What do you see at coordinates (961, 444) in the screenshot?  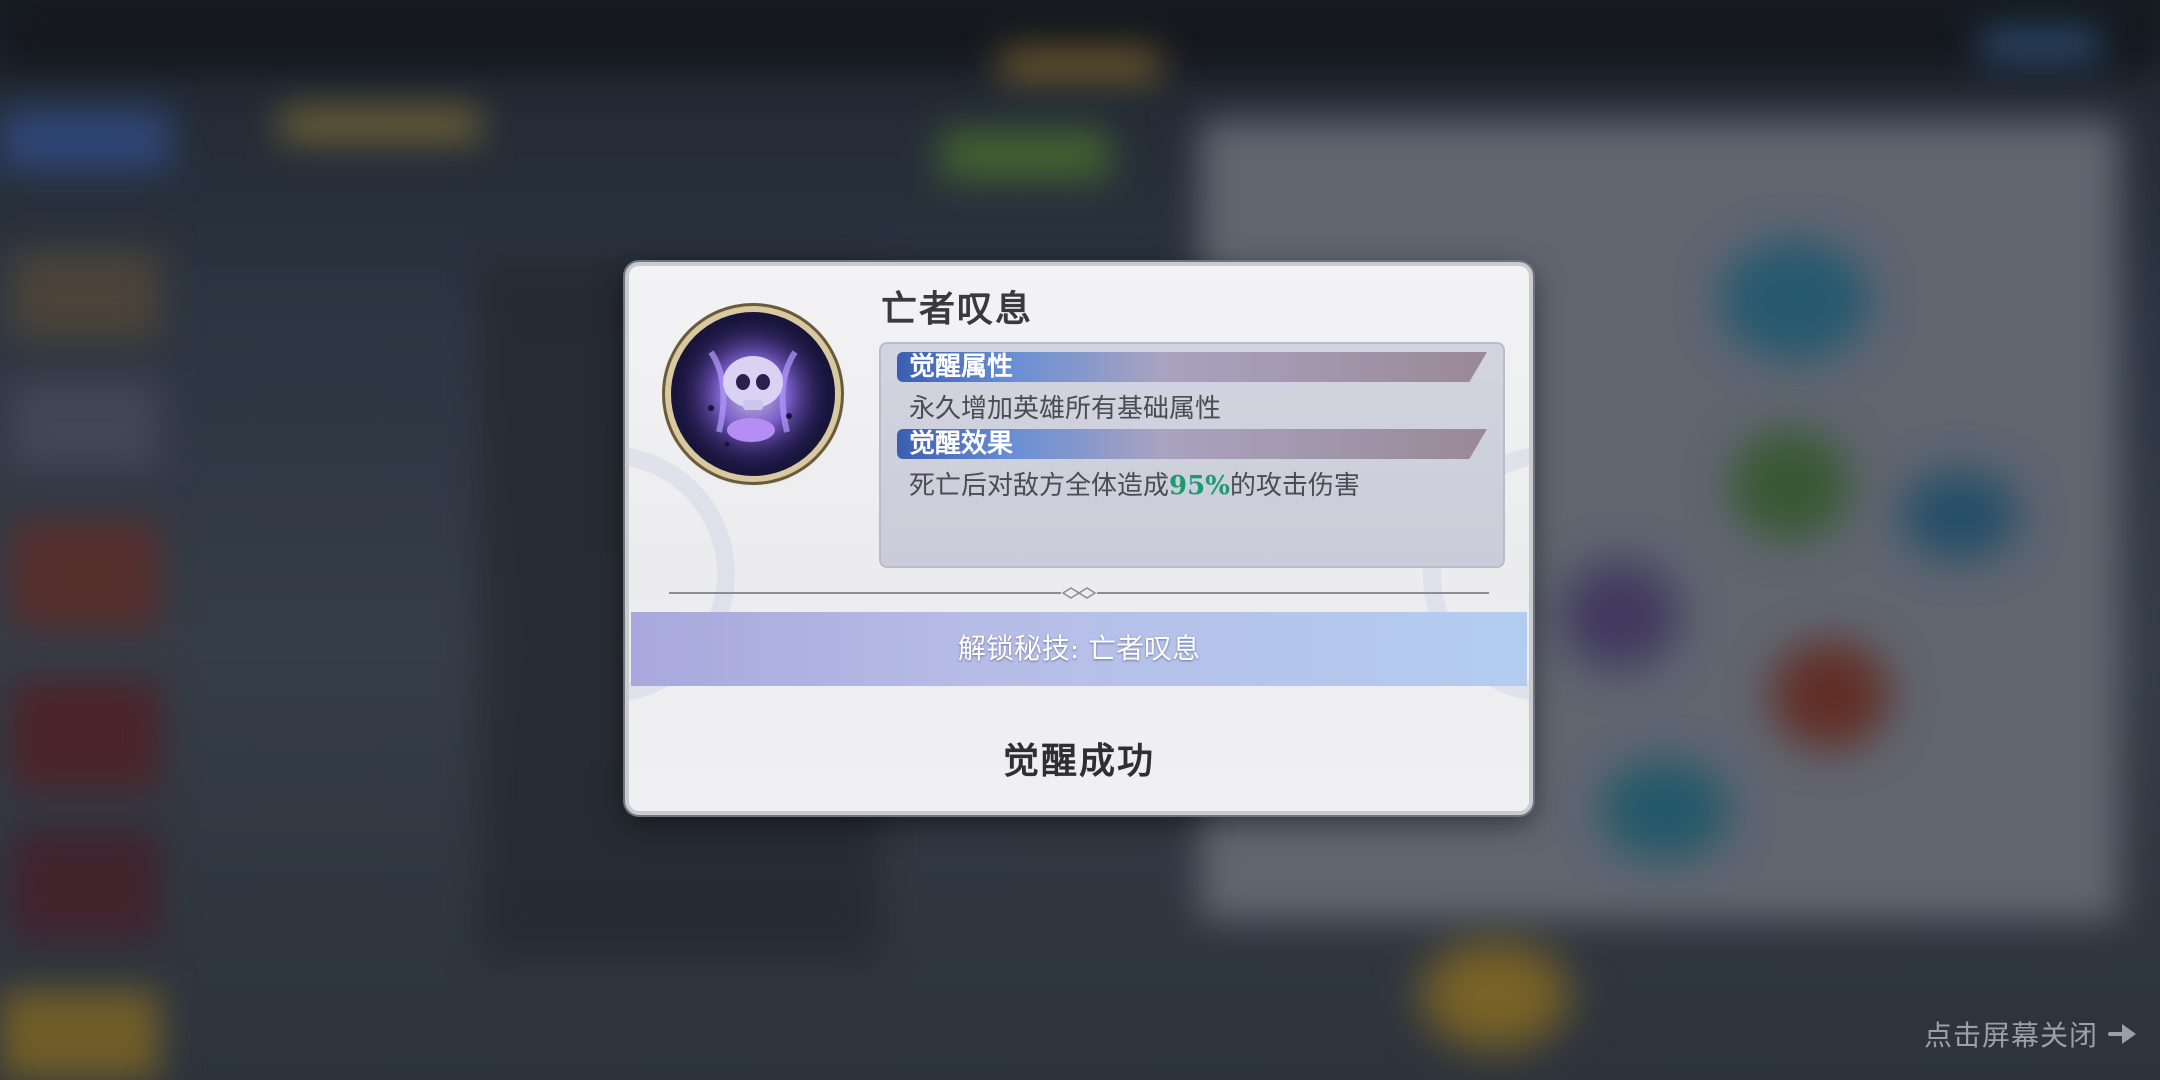 I see `section-tag-label: 觉醒效果` at bounding box center [961, 444].